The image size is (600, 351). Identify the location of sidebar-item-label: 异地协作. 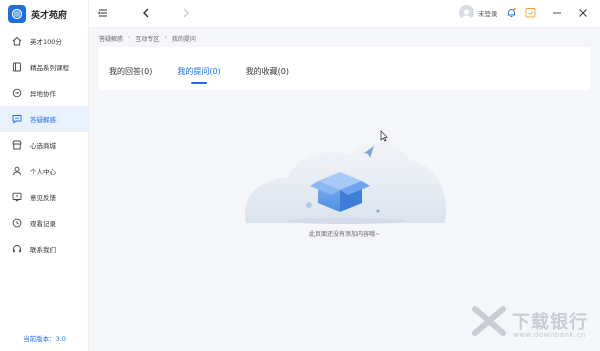
(43, 94).